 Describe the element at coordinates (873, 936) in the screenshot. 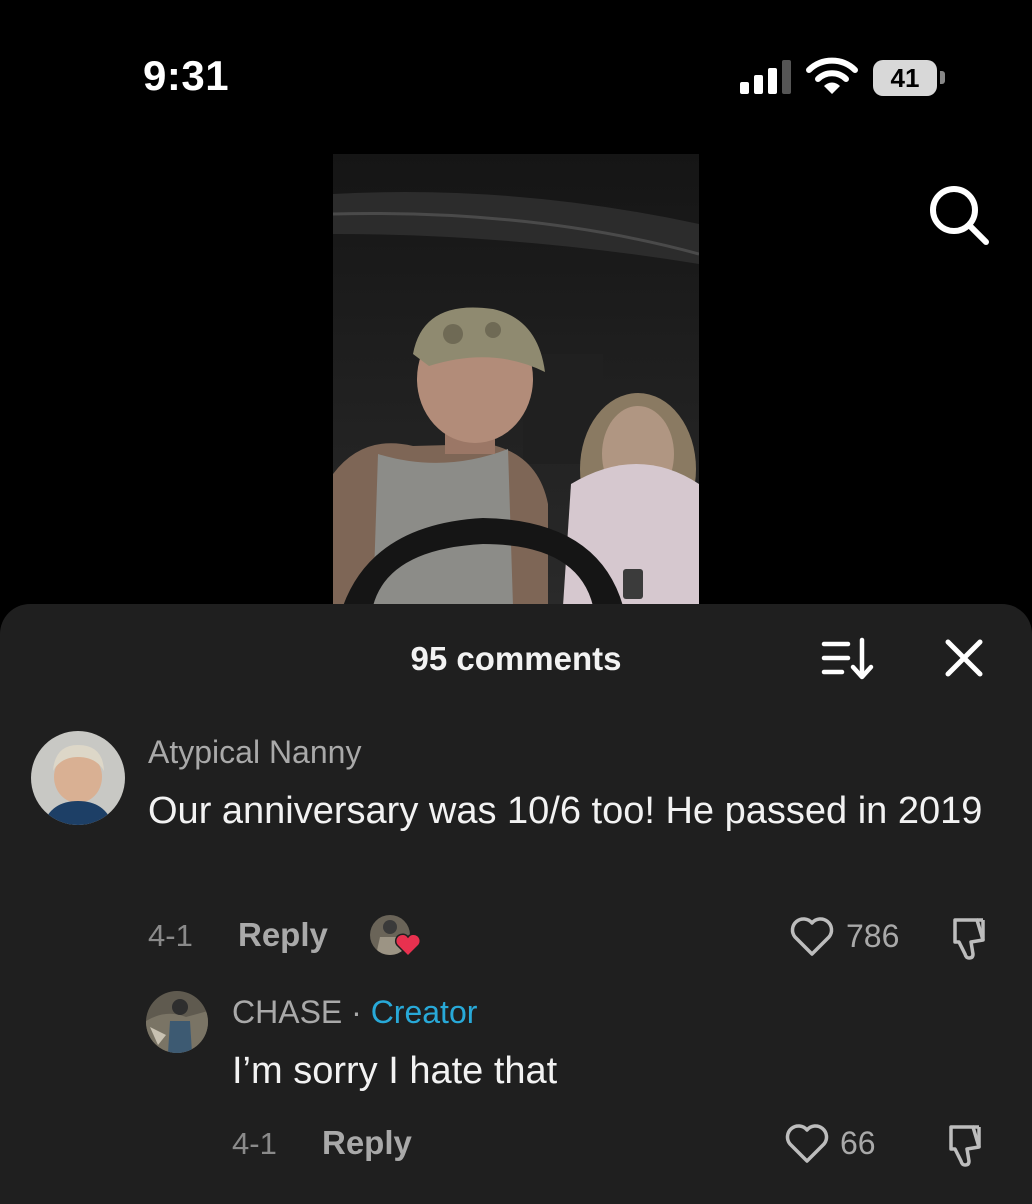

I see `like-count: 786` at that location.